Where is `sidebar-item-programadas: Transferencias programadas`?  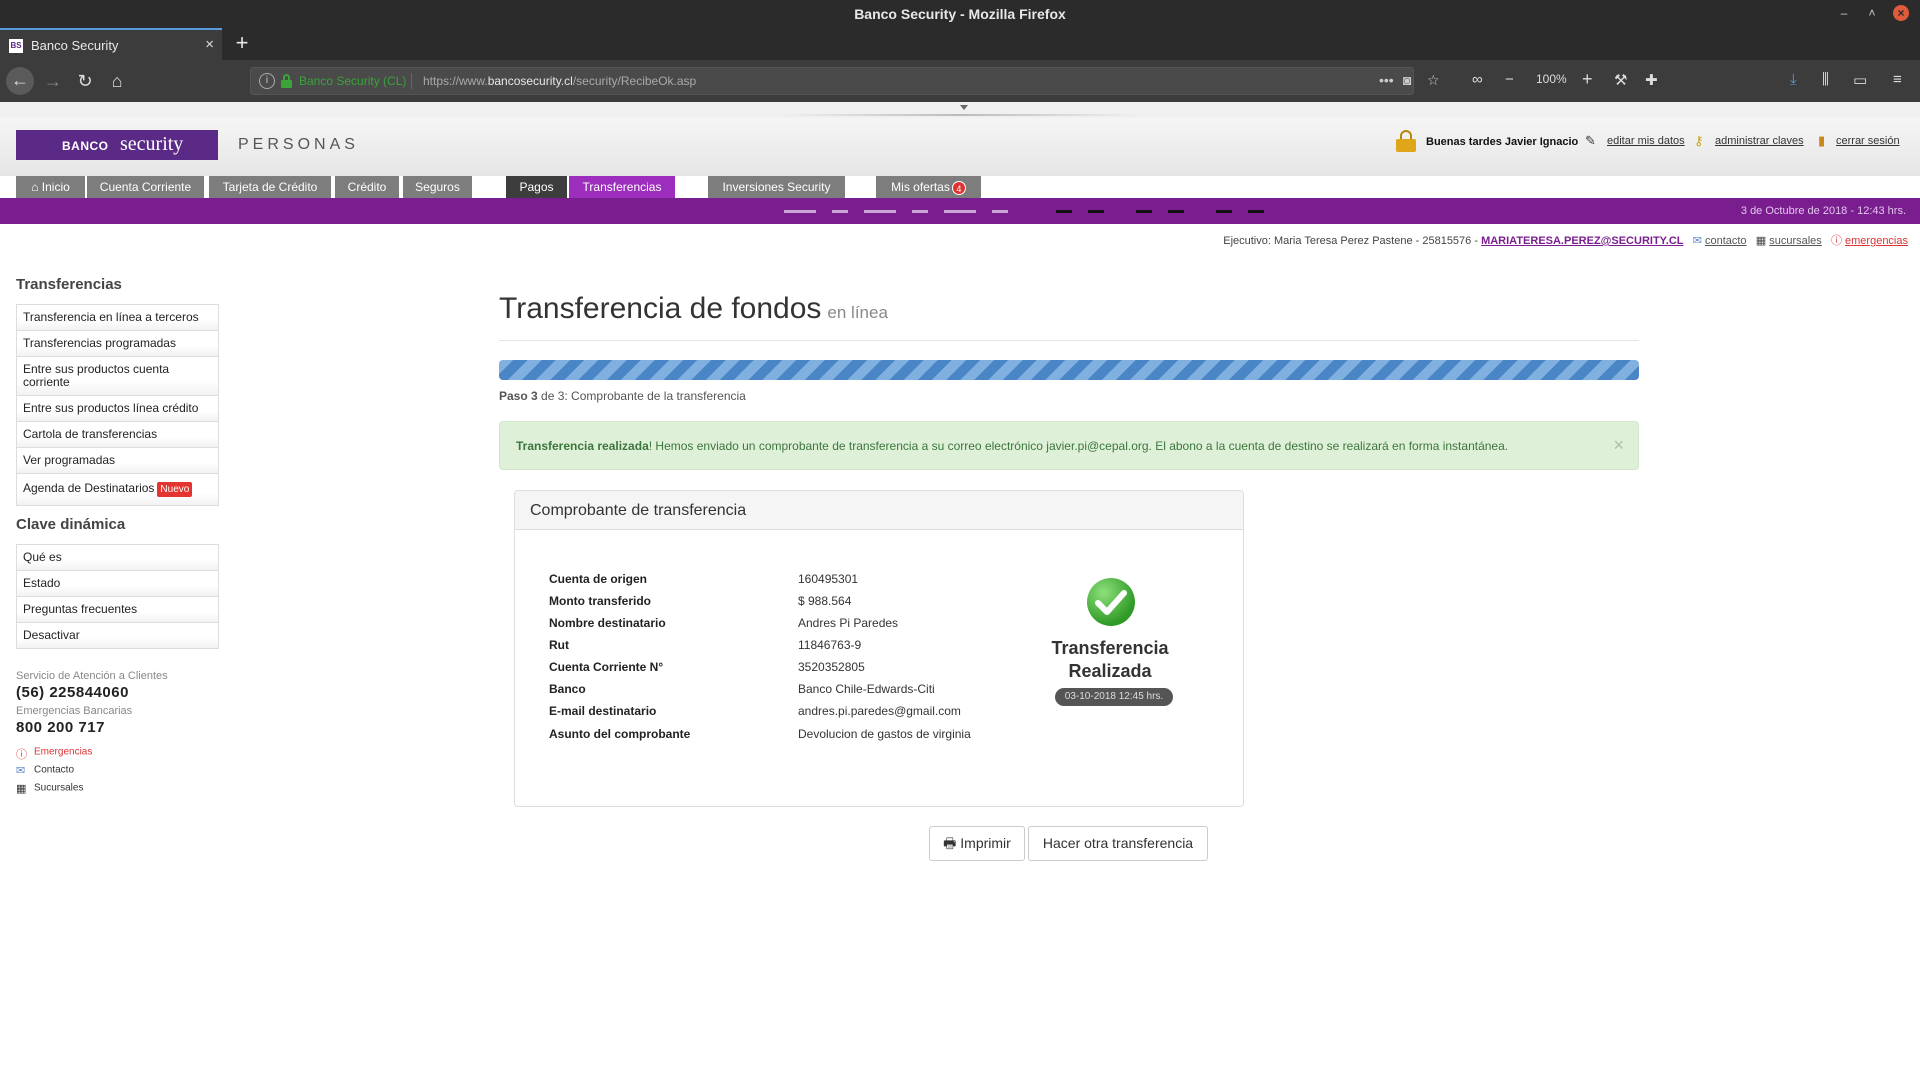 sidebar-item-programadas: Transferencias programadas is located at coordinates (117, 344).